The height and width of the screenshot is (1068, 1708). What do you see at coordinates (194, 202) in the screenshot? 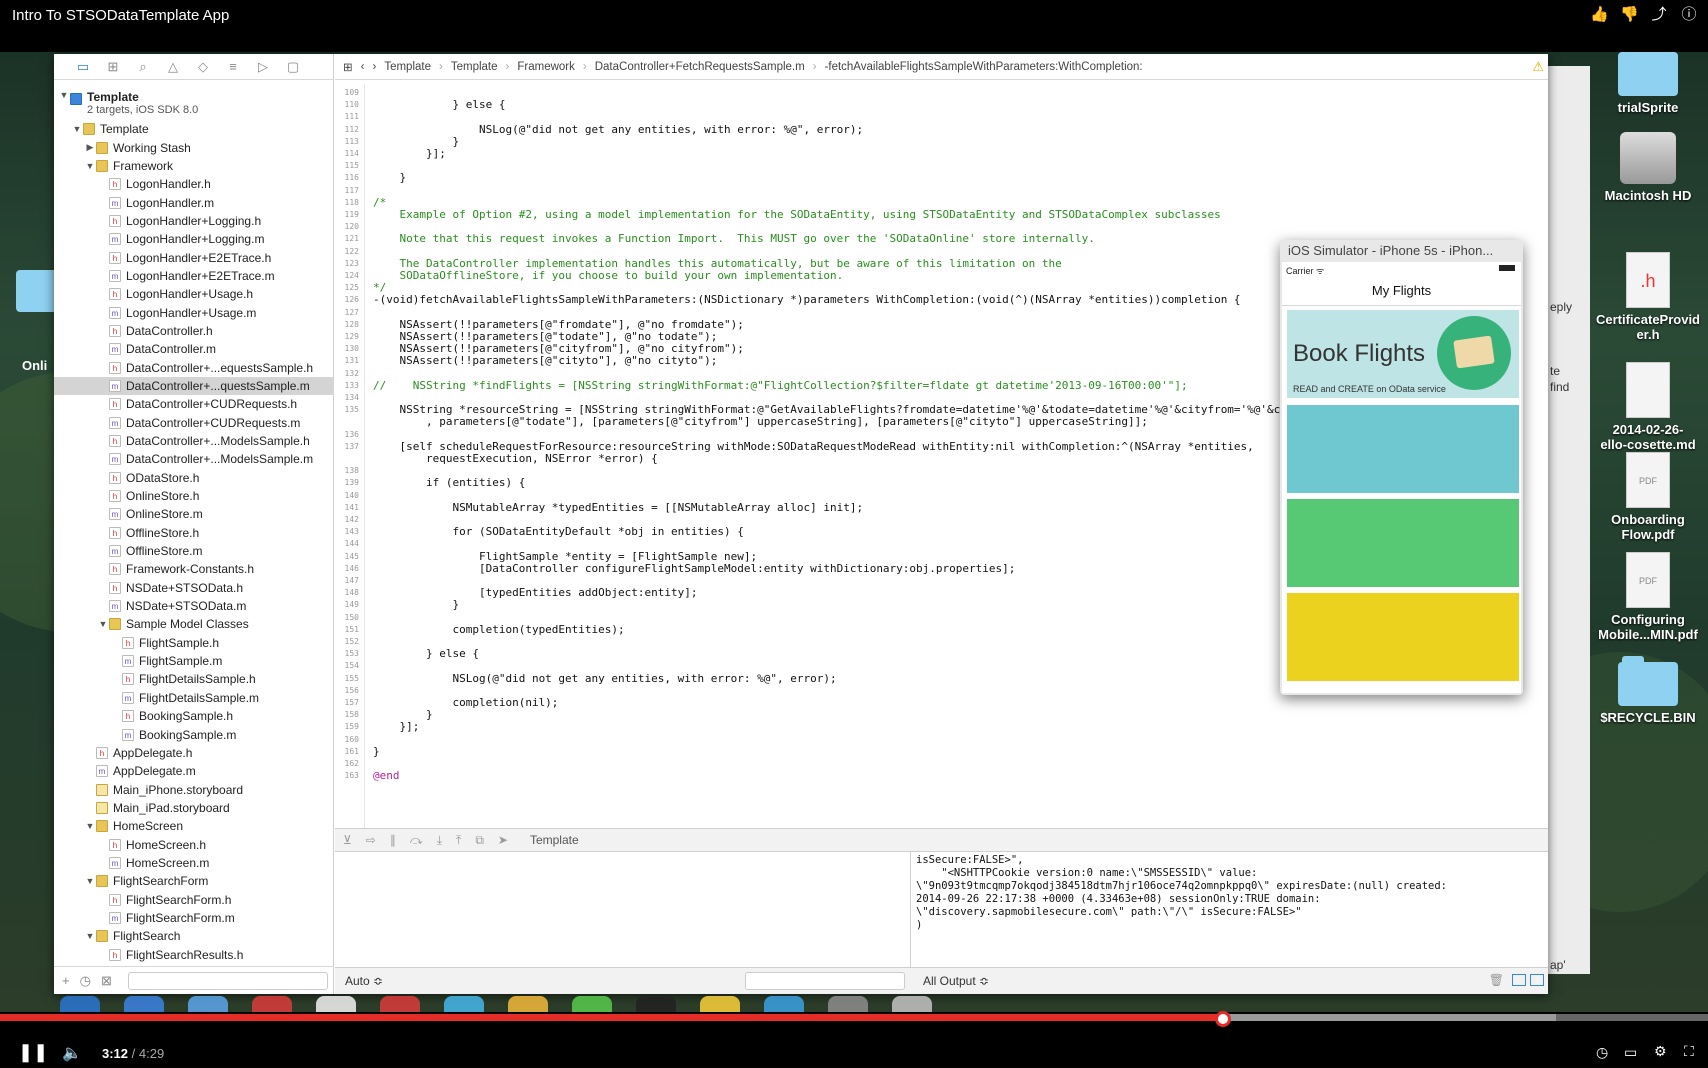
I see `tree-file: m LogonHandler.m` at bounding box center [194, 202].